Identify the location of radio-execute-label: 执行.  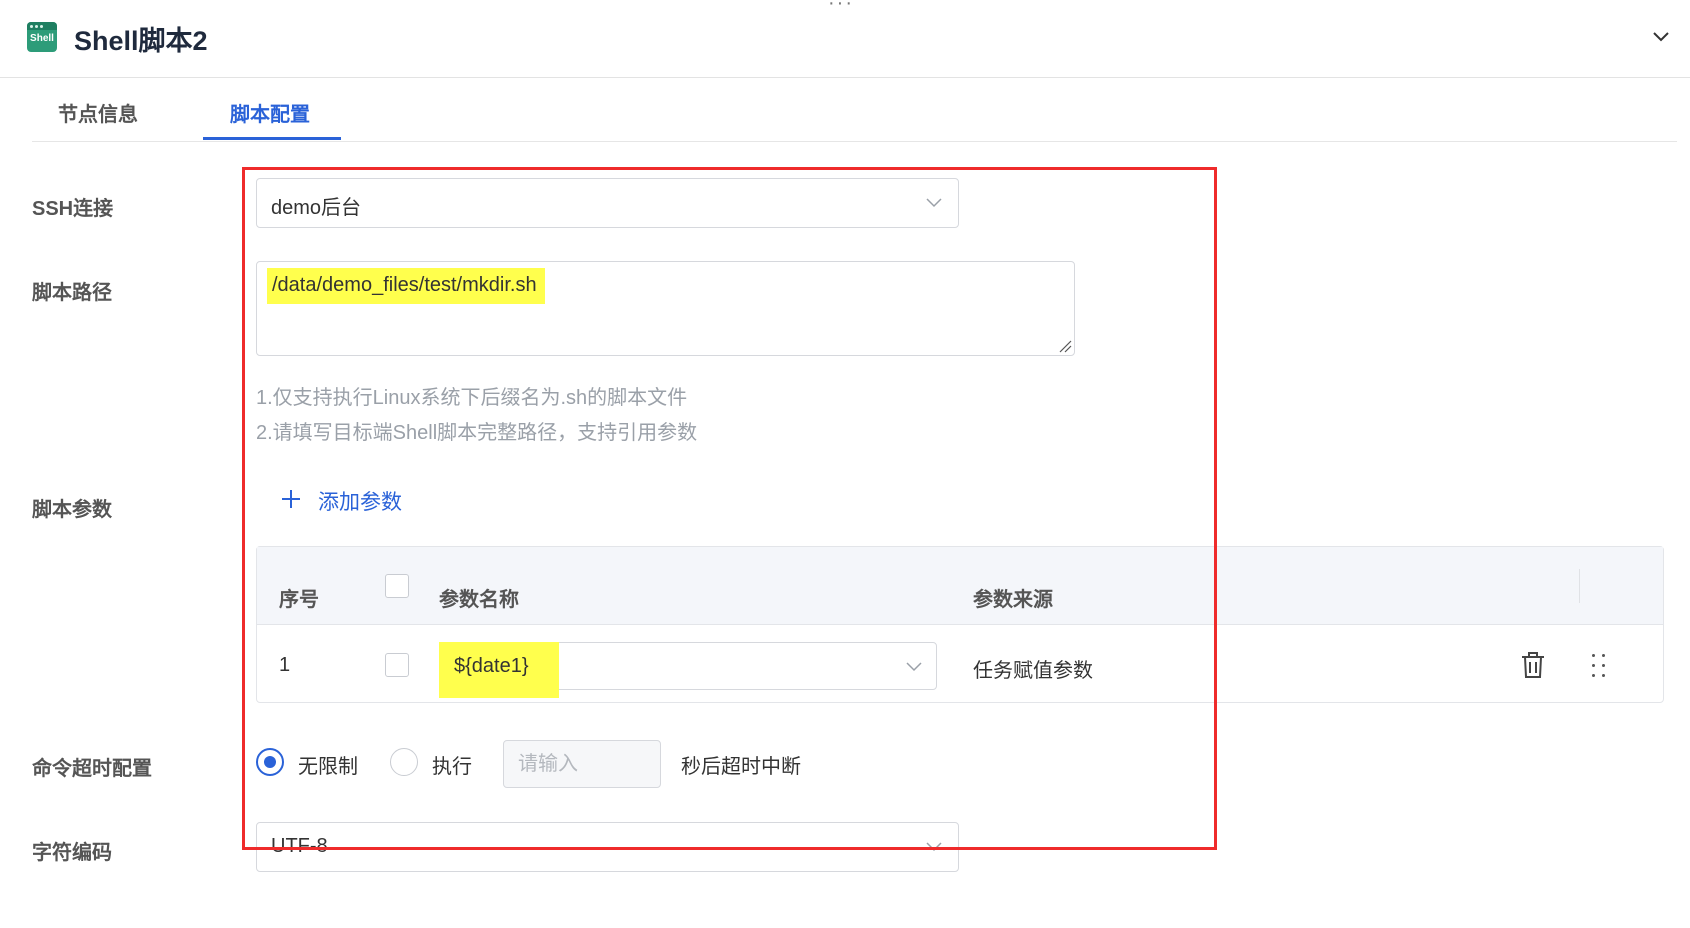
(452, 767).